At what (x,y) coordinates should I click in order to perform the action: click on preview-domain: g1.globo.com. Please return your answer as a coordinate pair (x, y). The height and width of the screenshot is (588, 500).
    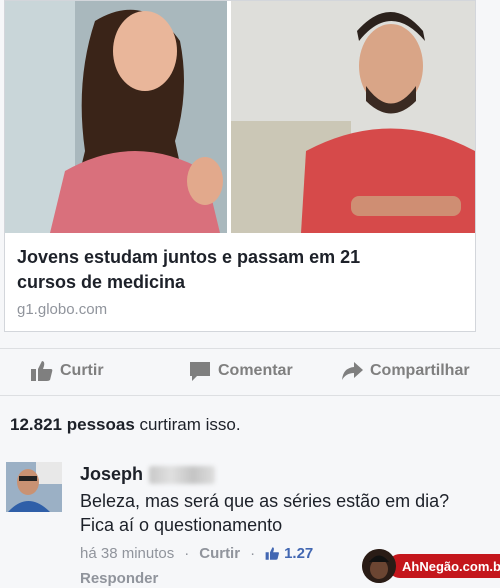
    Looking at the image, I should click on (62, 309).